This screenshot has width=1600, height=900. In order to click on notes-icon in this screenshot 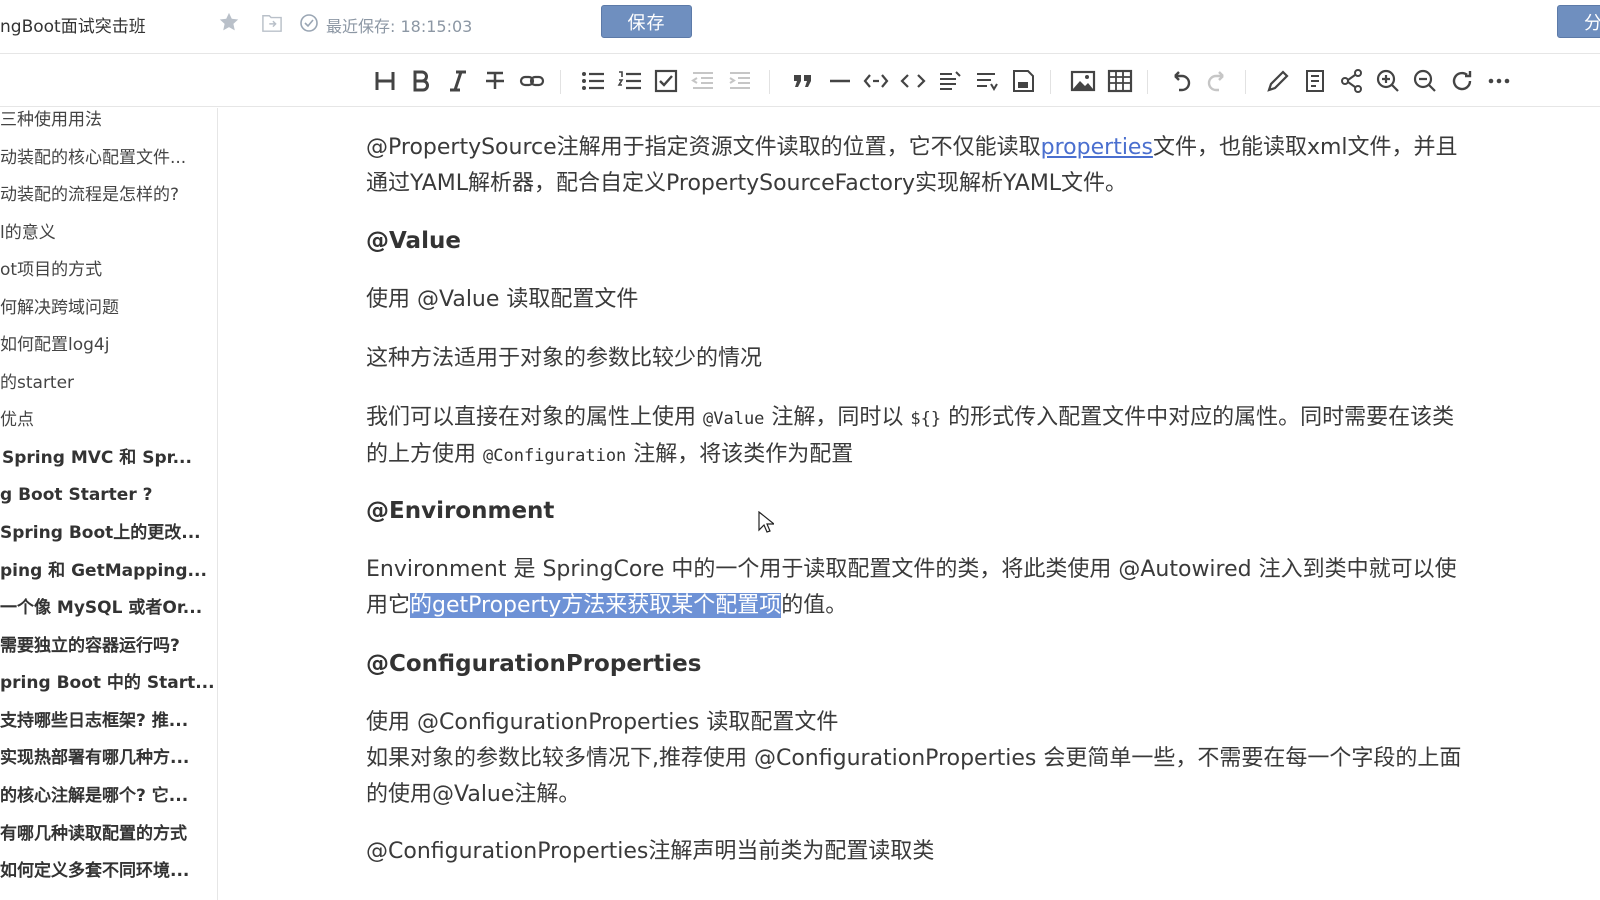, I will do `click(1315, 81)`.